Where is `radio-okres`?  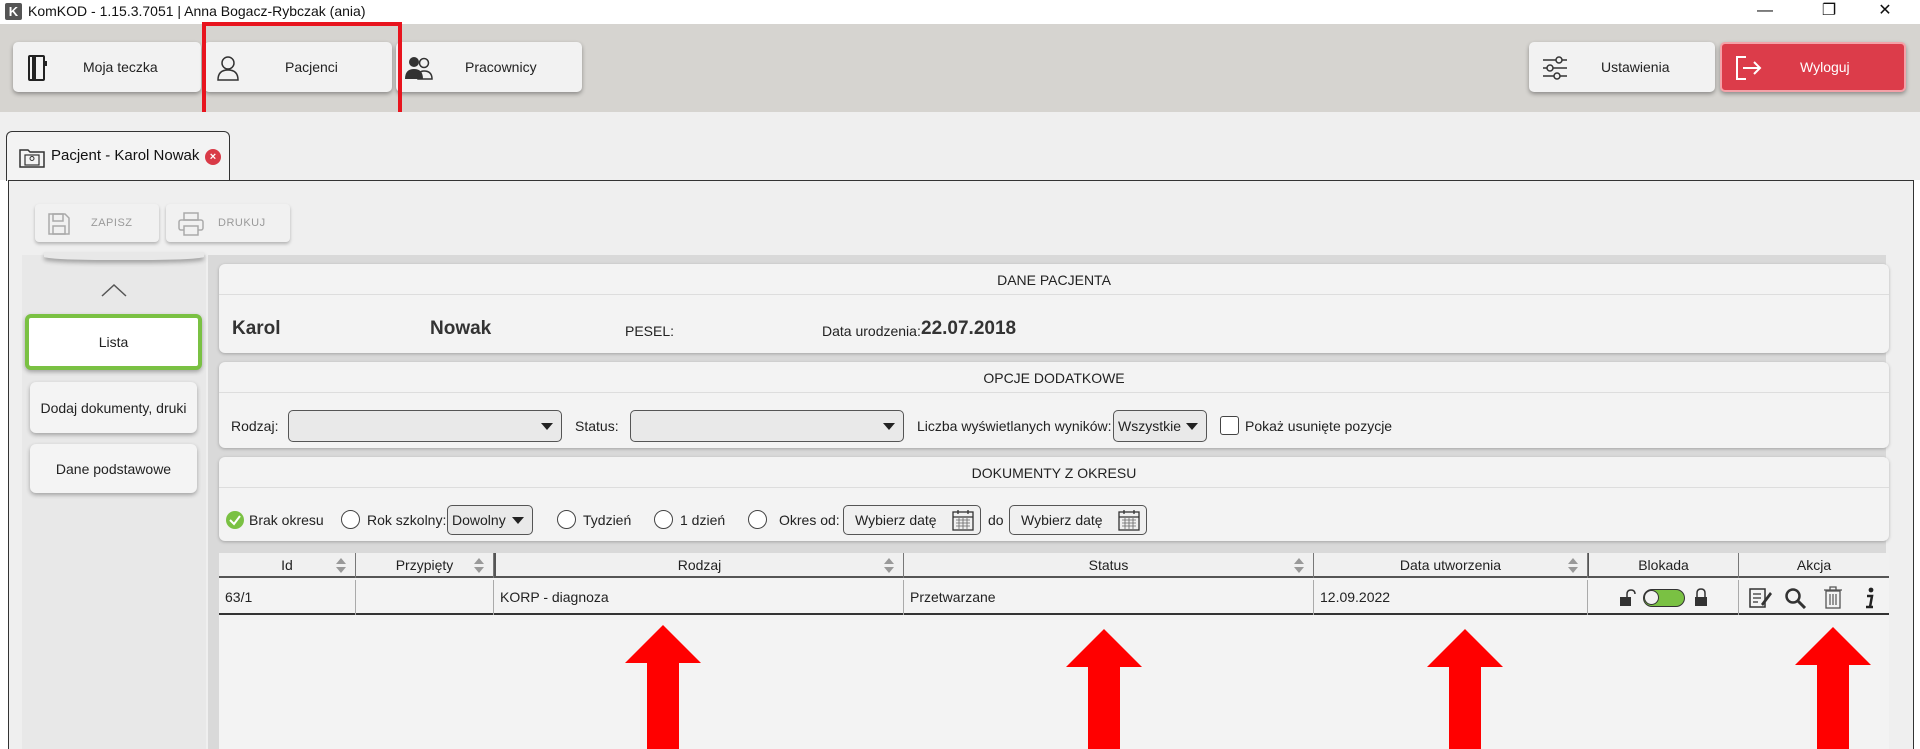 radio-okres is located at coordinates (757, 519).